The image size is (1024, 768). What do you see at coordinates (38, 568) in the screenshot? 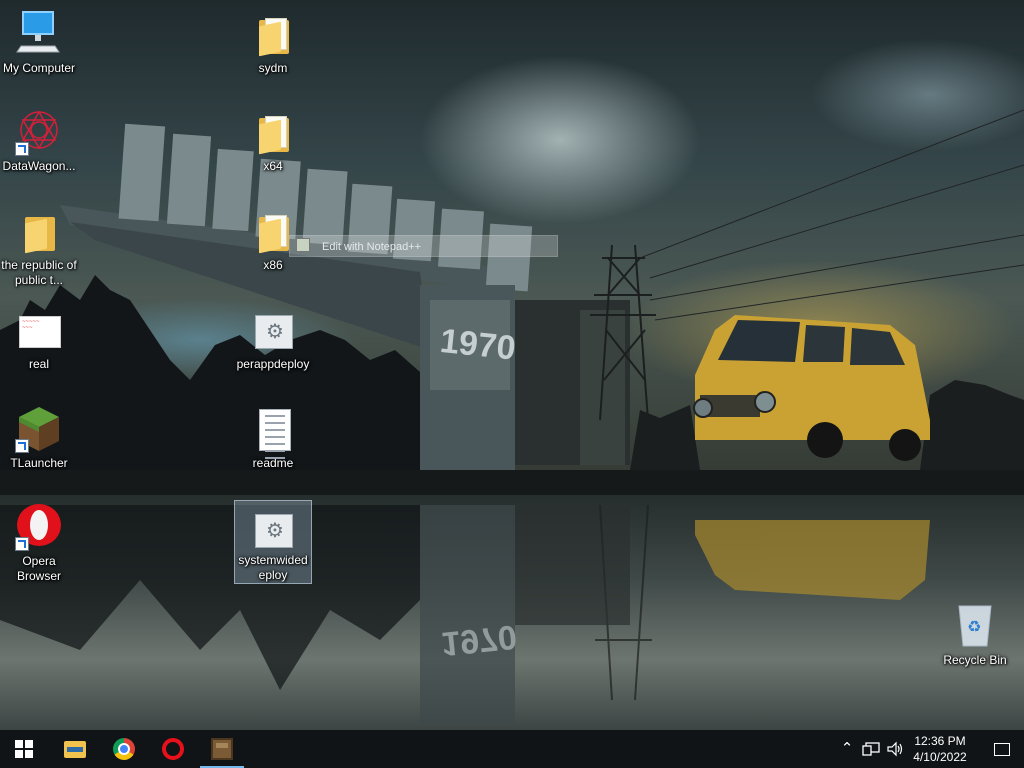
I see `desktop-icon-label: Opera Browser` at bounding box center [38, 568].